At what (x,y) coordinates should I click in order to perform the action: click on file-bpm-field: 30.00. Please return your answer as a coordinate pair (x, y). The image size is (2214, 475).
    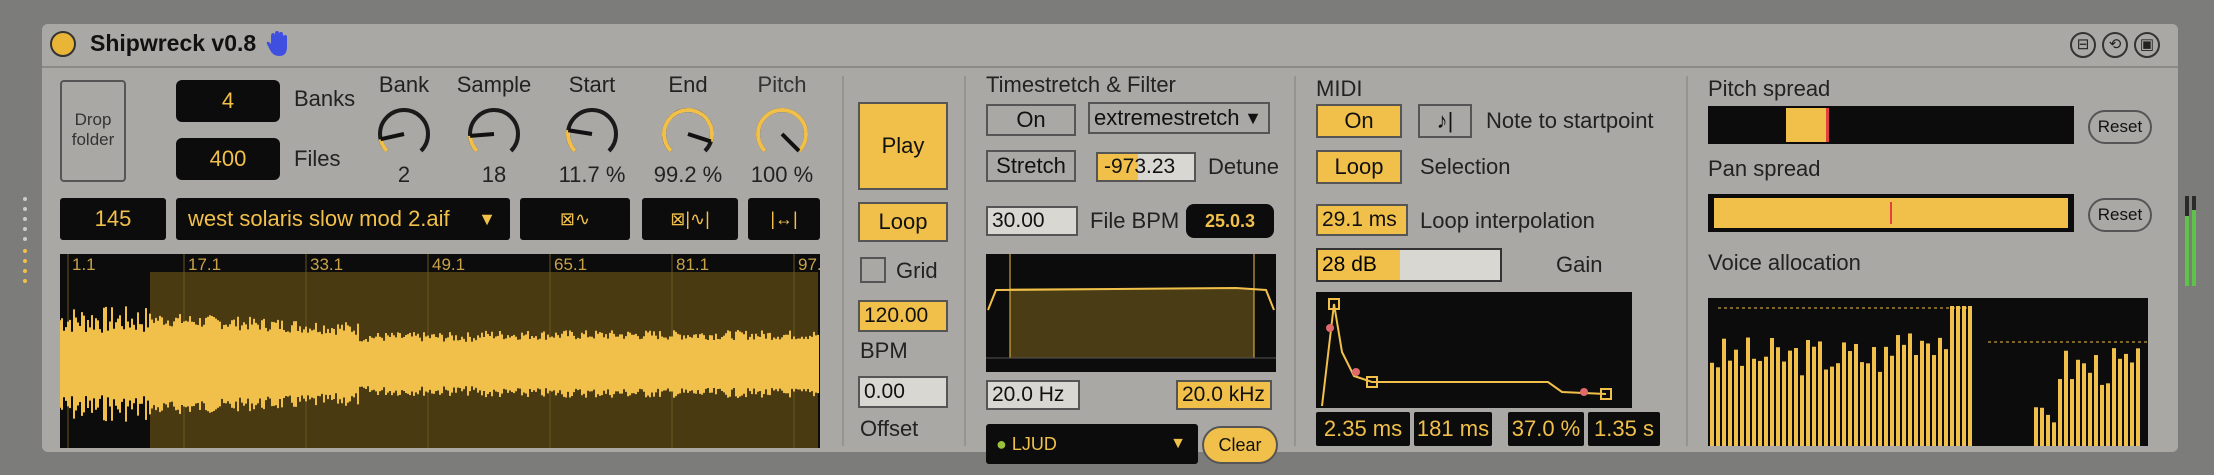
    Looking at the image, I should click on (1032, 221).